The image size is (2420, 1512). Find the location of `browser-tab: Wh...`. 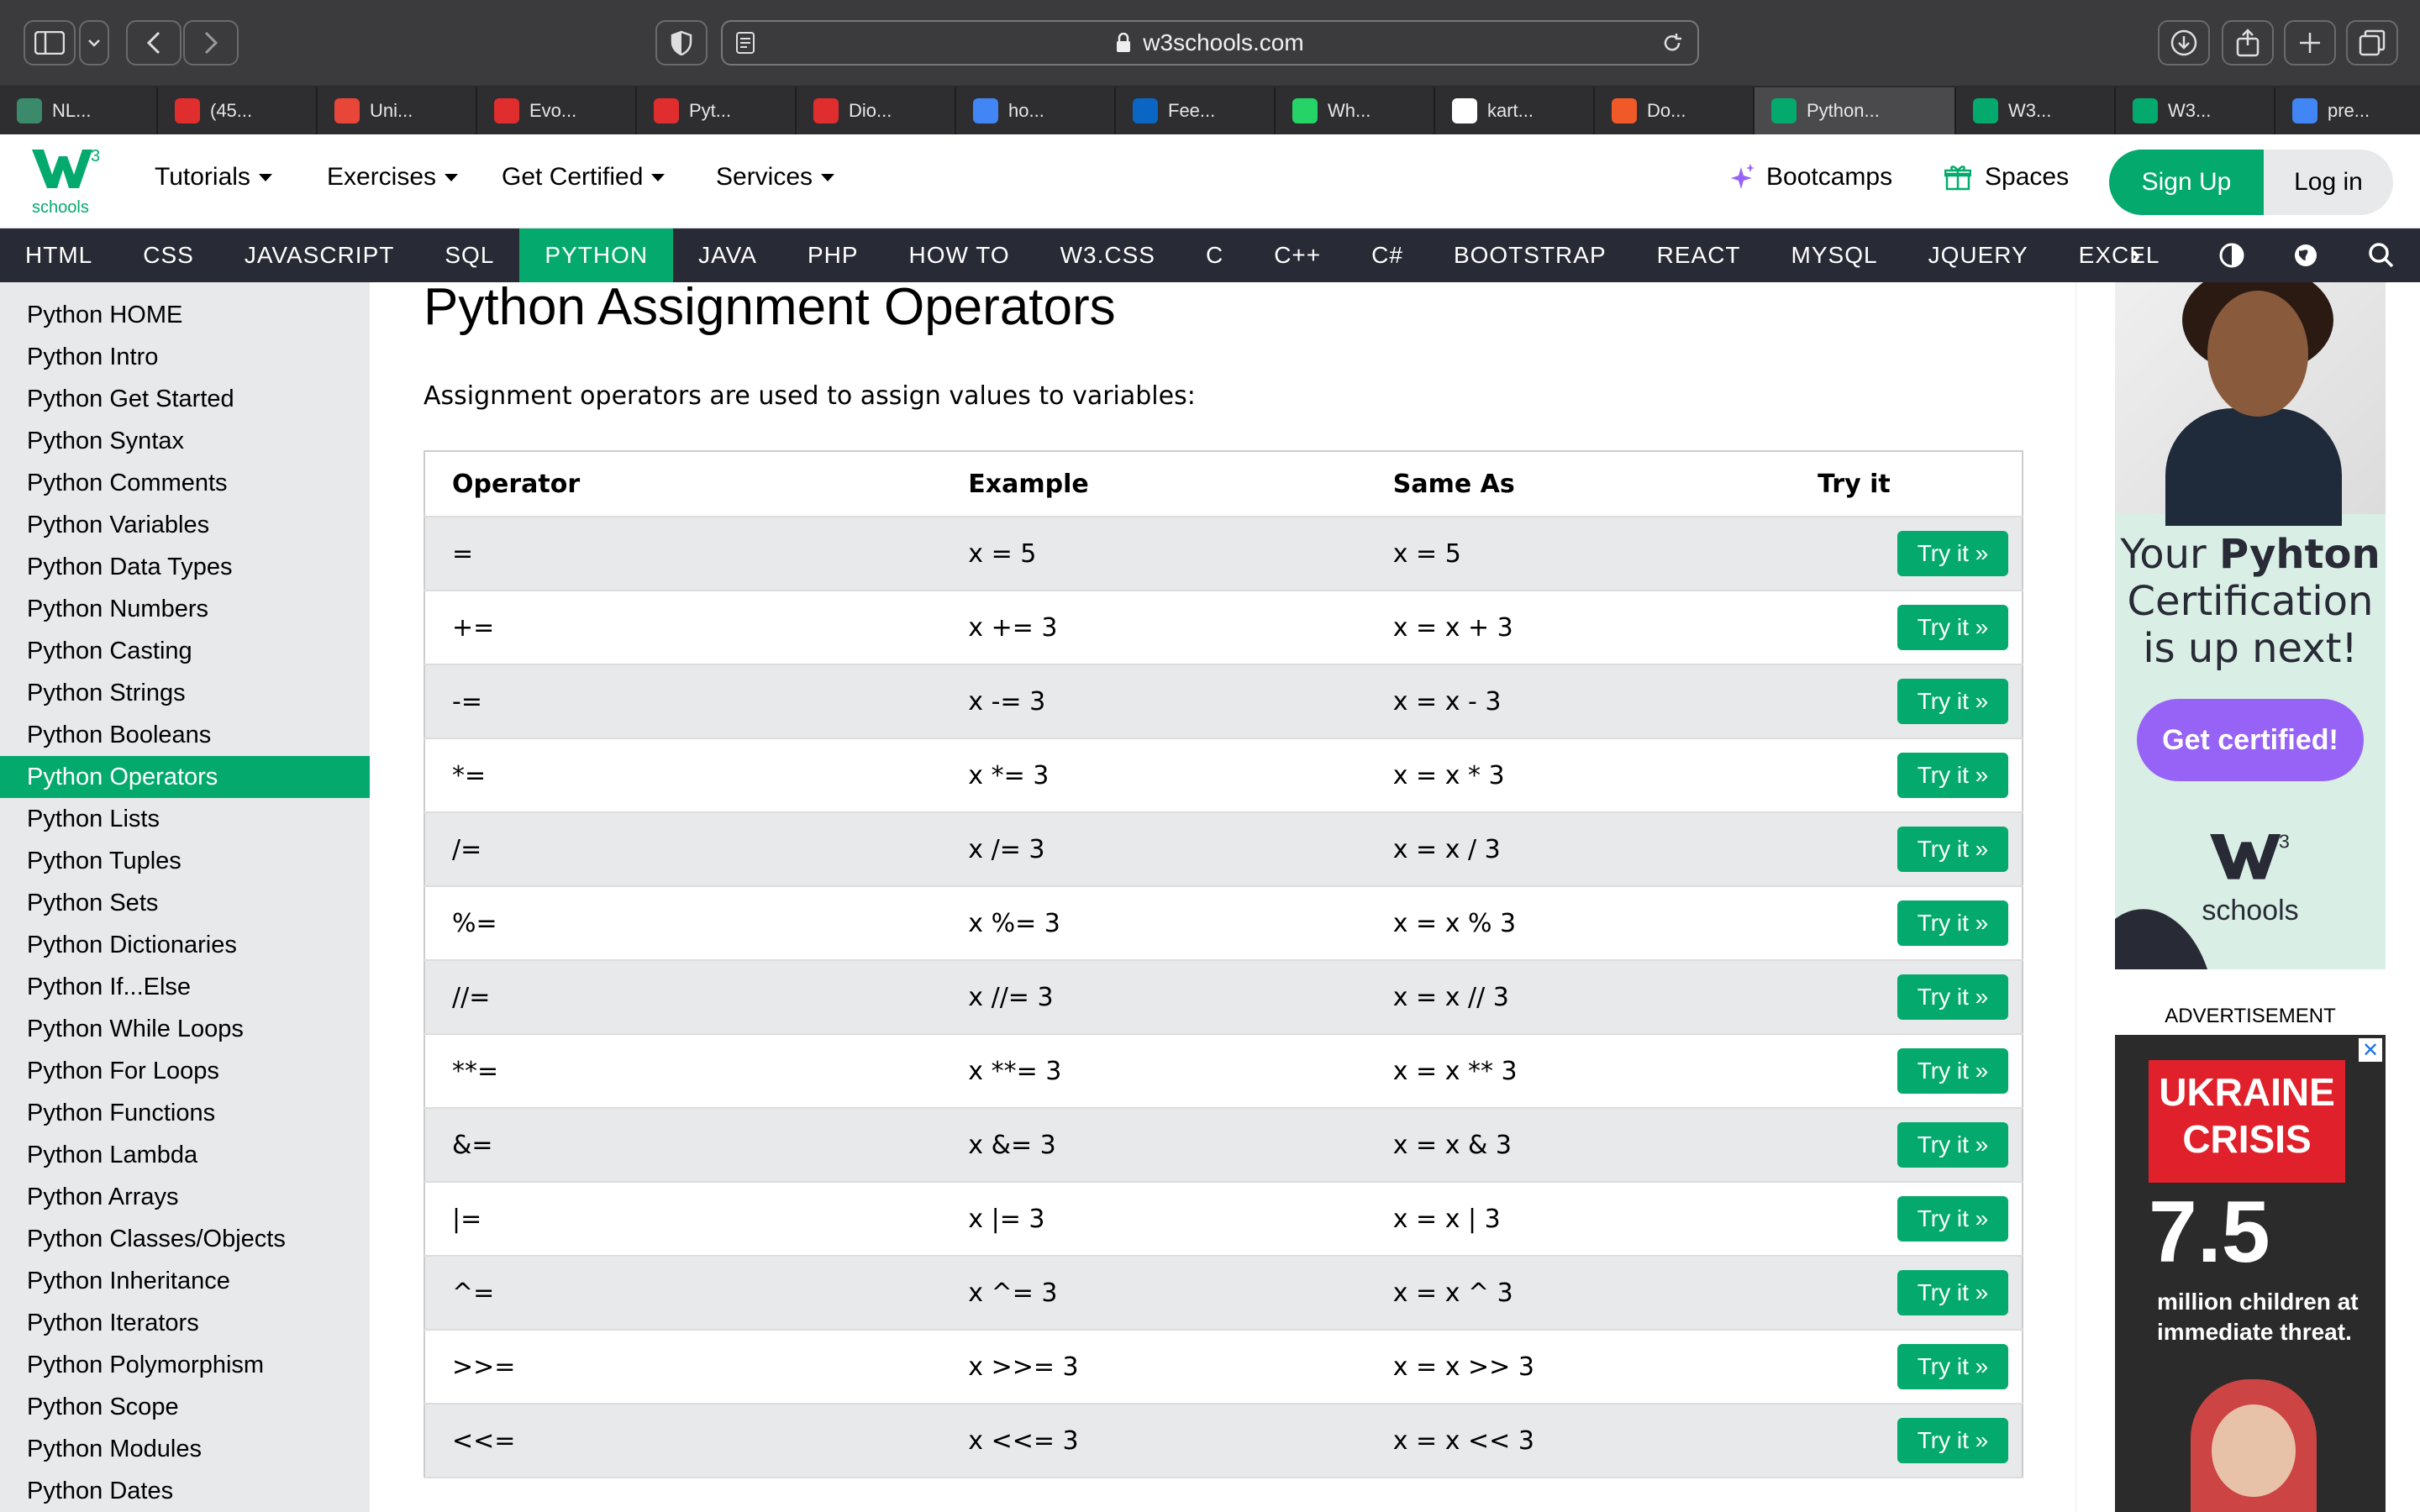

browser-tab: Wh... is located at coordinates (1355, 110).